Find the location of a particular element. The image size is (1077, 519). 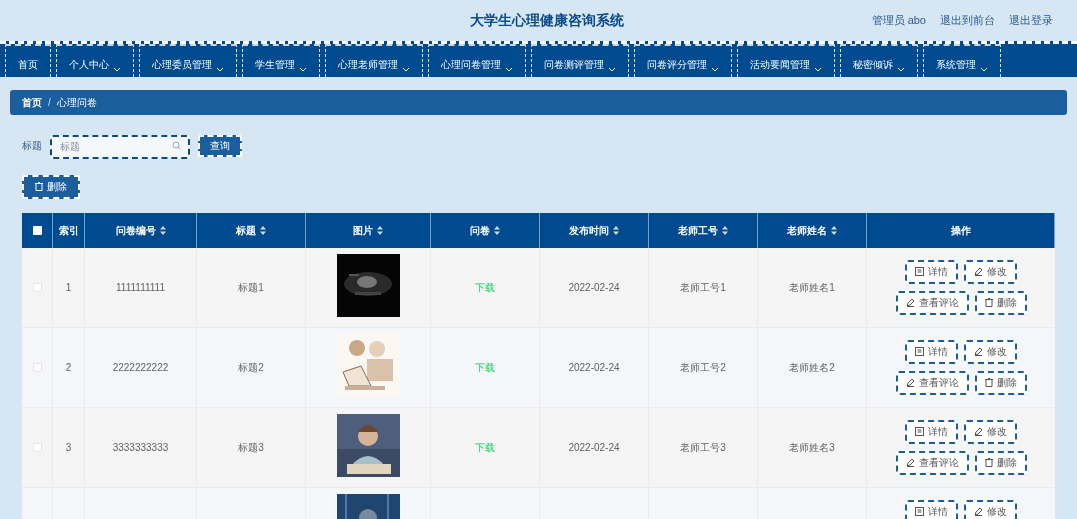

table-cell-text: 老师姓名3 is located at coordinates (812, 447).